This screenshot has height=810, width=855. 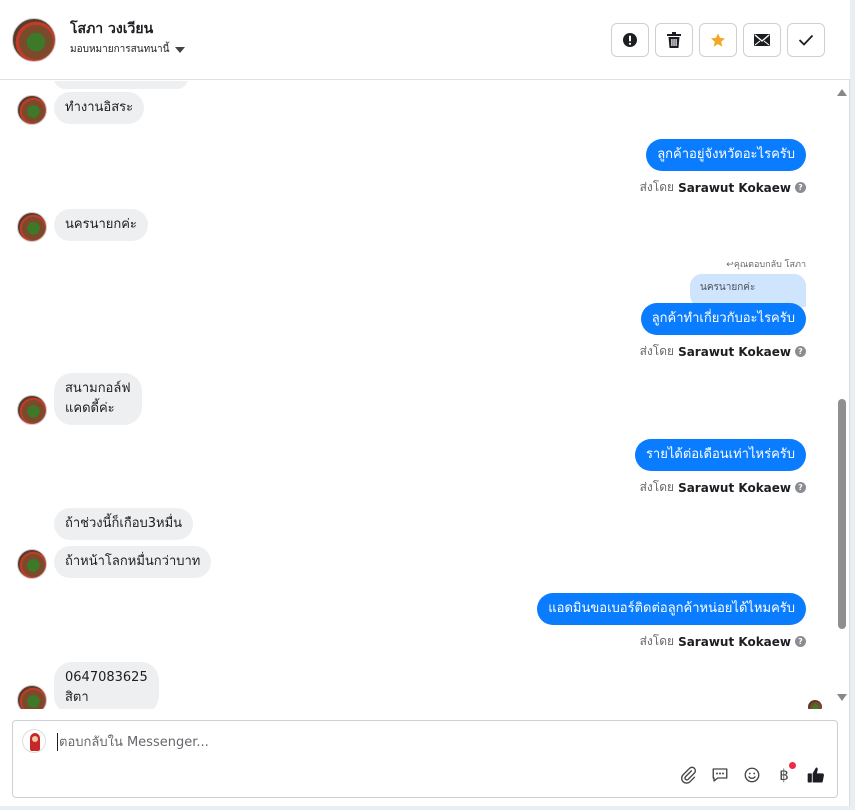 What do you see at coordinates (720, 455) in the screenshot?
I see `outgoing-message: รายได้ต่อเดือนเท่าไหร่ครับ` at bounding box center [720, 455].